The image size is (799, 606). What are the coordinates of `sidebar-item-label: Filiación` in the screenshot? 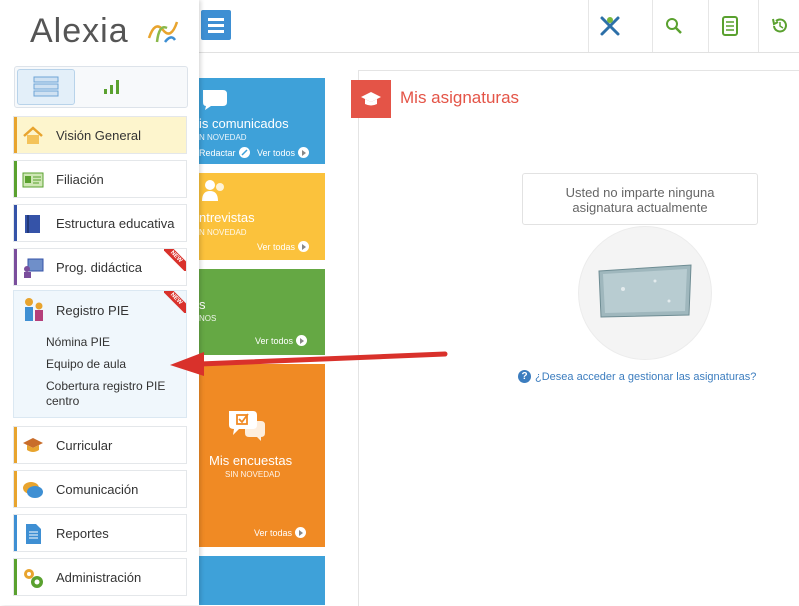 It's located at (80, 179).